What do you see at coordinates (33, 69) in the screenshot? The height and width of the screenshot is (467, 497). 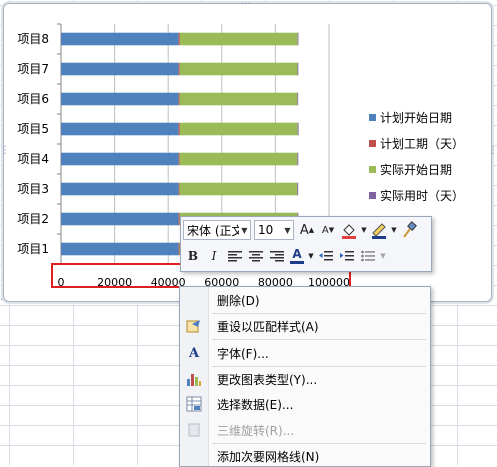 I see `category-label: 项目7` at bounding box center [33, 69].